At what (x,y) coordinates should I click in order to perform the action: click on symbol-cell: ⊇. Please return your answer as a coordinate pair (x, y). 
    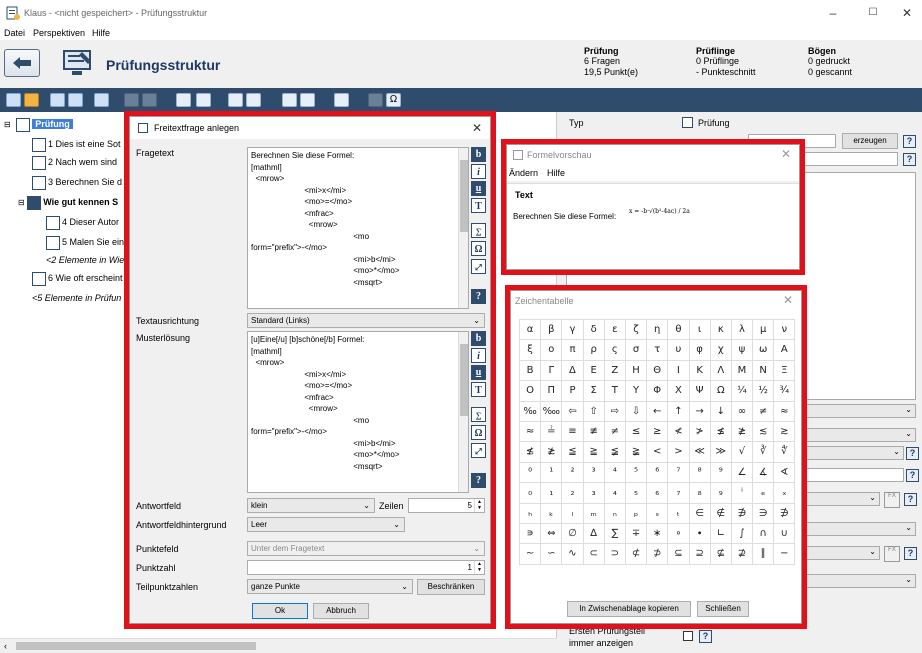
    Looking at the image, I should click on (700, 554).